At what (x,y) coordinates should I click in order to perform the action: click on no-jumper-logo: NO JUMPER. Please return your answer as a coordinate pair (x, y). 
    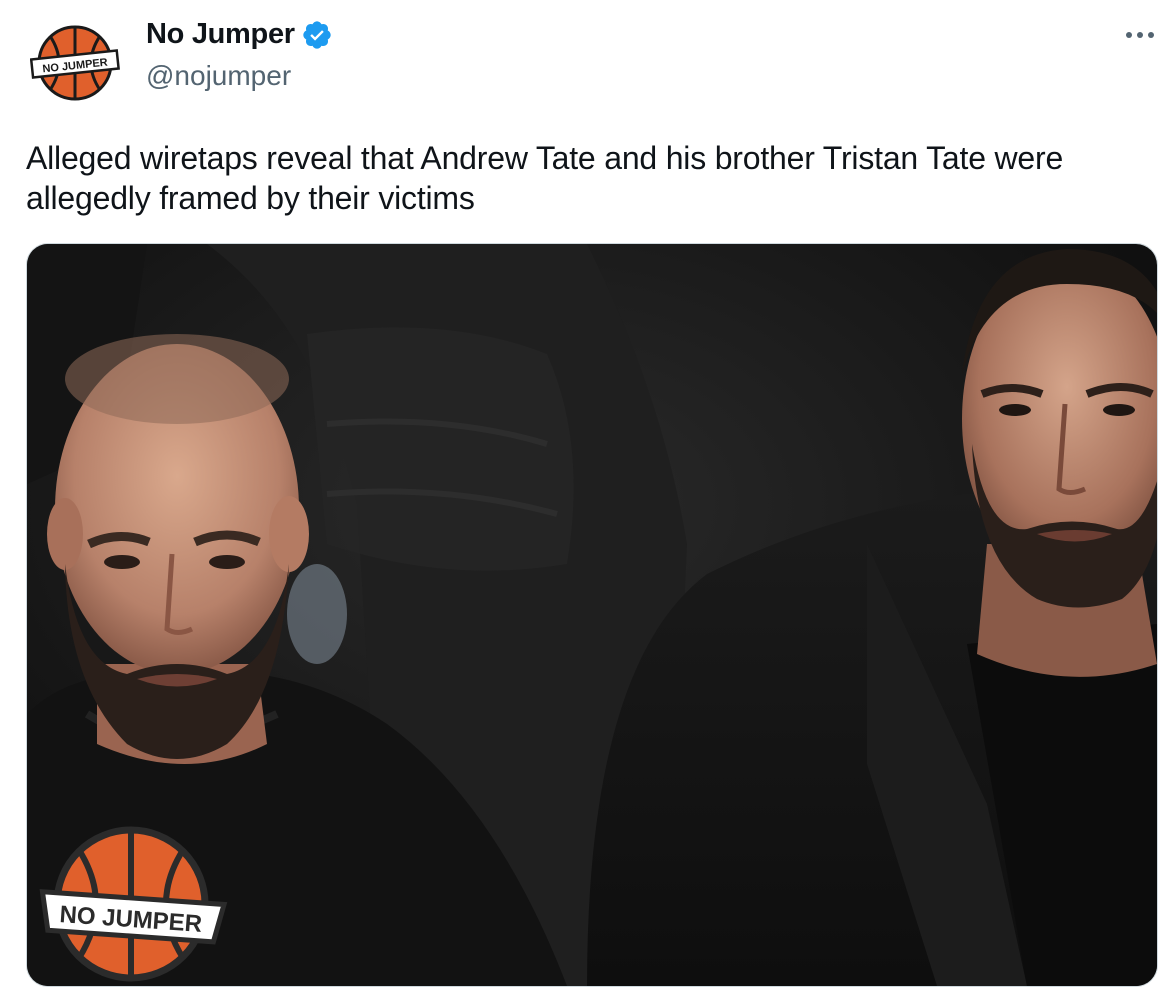
    Looking at the image, I should click on (74, 63).